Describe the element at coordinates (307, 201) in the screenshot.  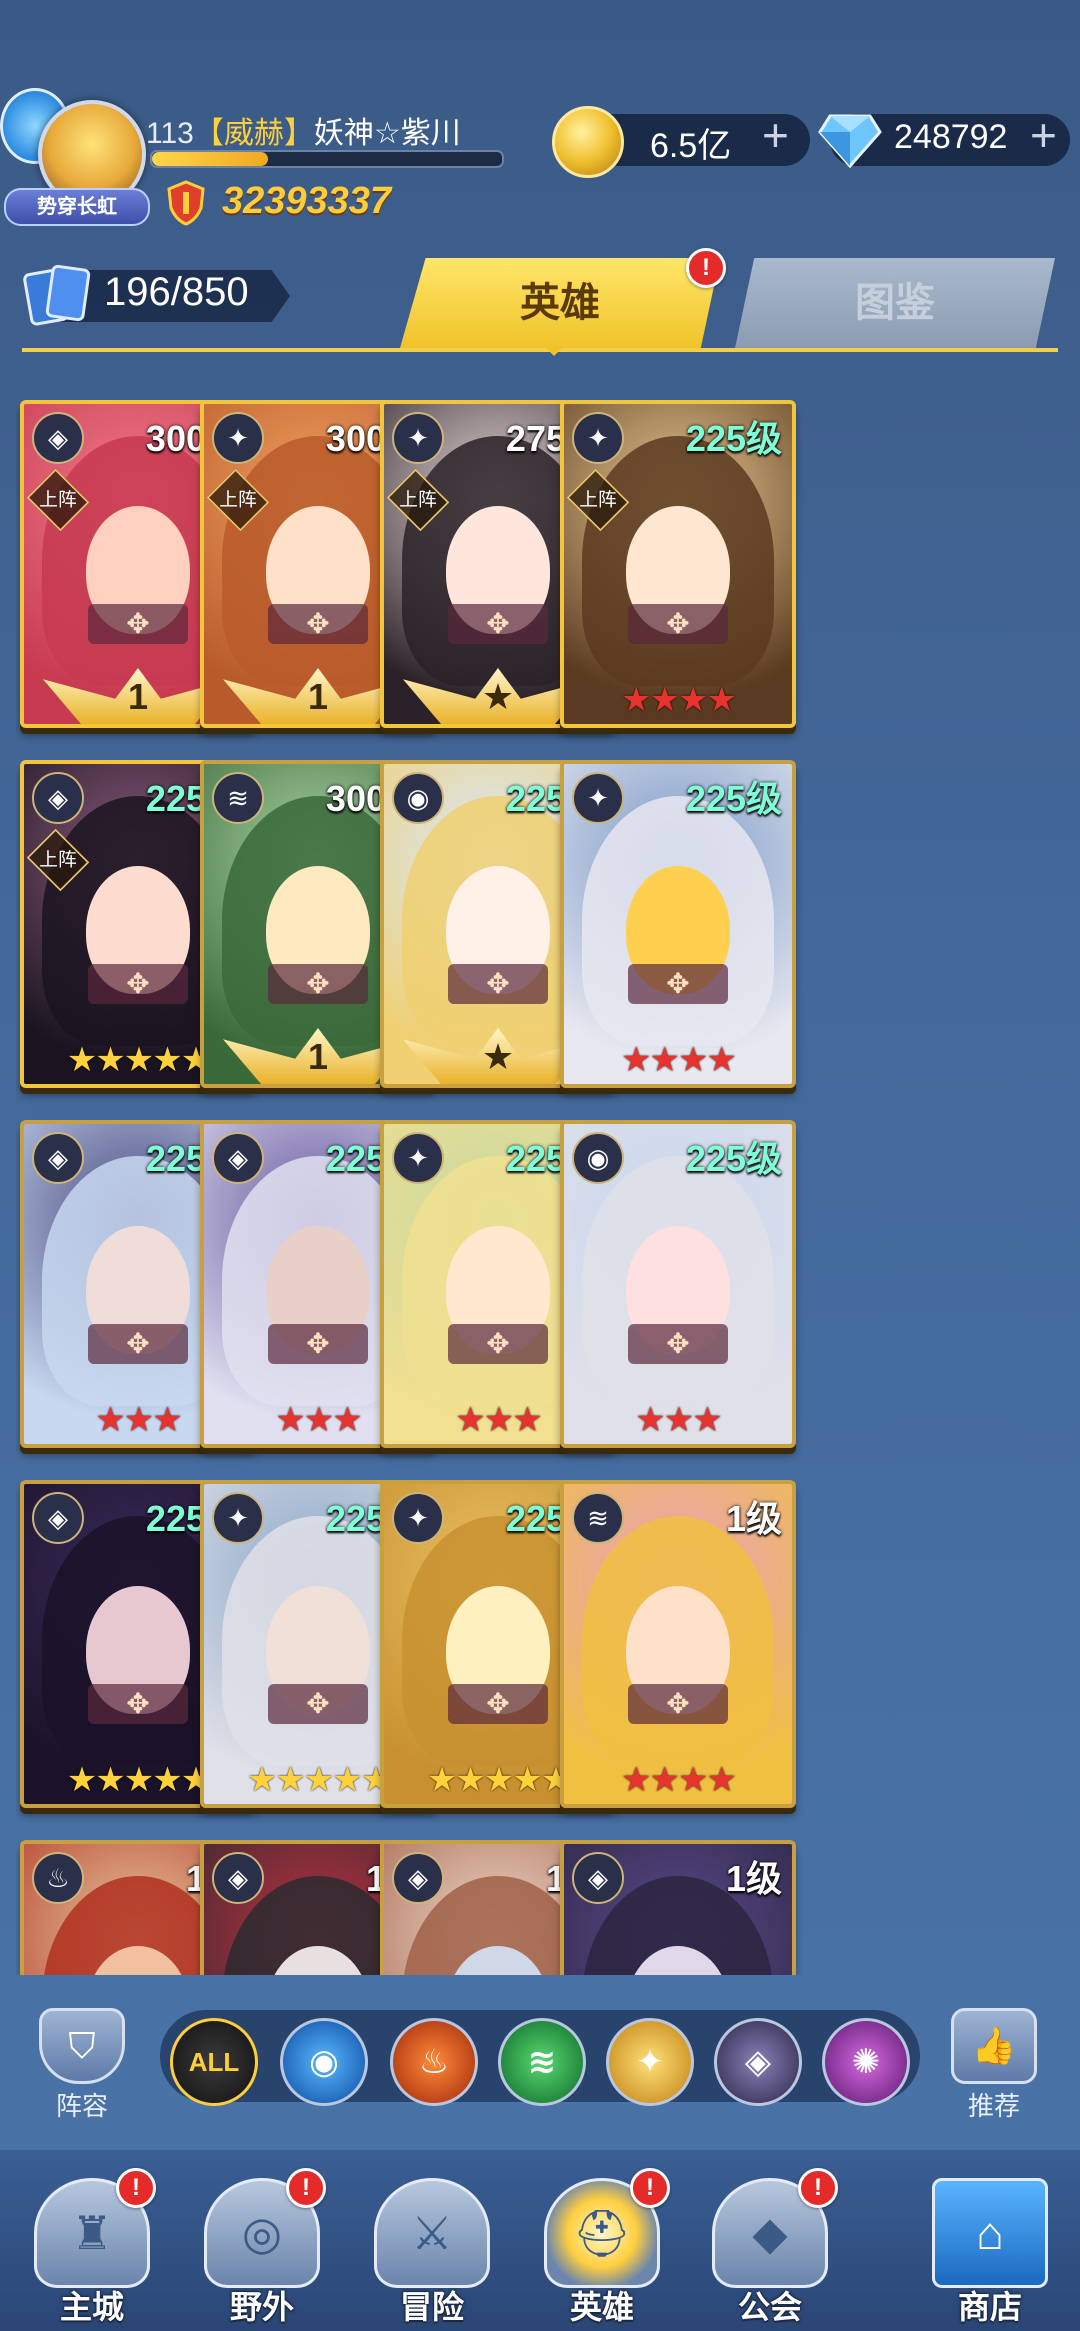
I see `combat-power-value: 32393337` at that location.